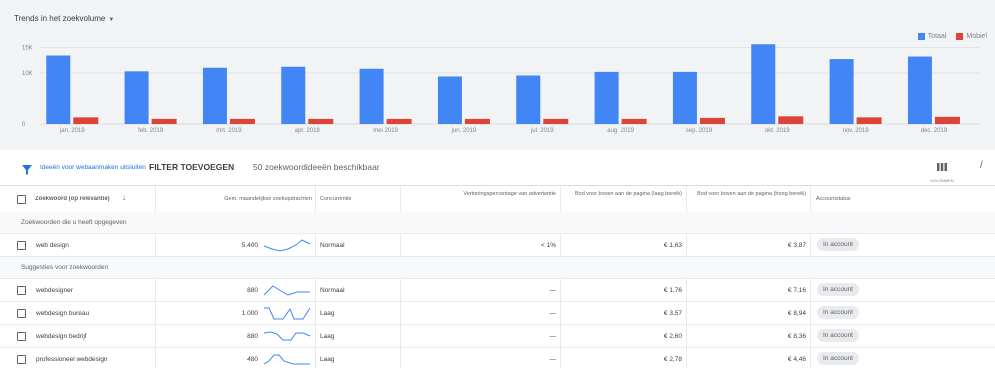 Image resolution: width=995 pixels, height=368 pixels. What do you see at coordinates (27, 48) in the screenshot?
I see `y-tick-label: 15K` at bounding box center [27, 48].